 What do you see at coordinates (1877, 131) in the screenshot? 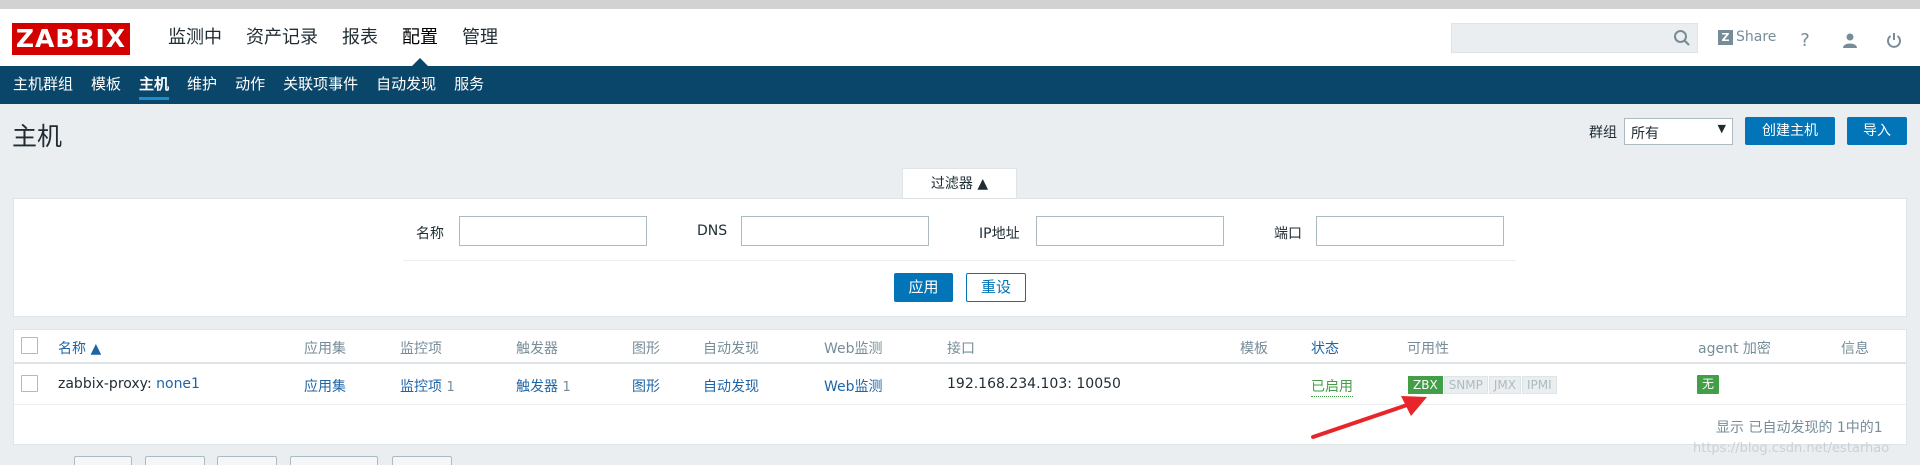
I see `import-button: 导入` at bounding box center [1877, 131].